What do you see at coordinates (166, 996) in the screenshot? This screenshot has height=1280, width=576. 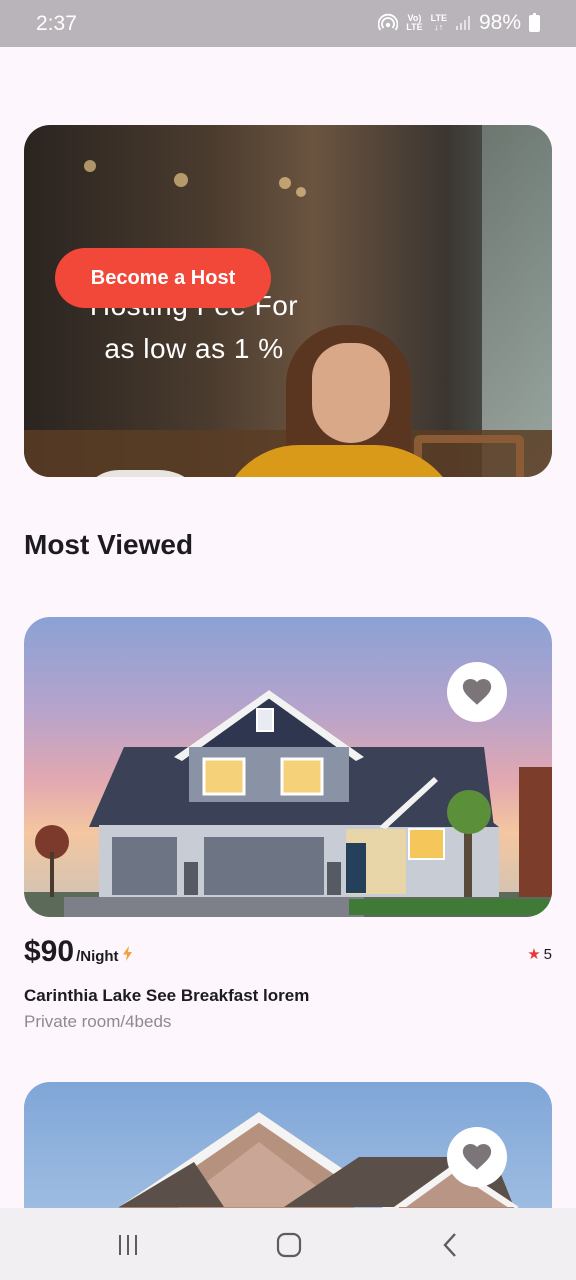 I see `listing-title: Carinthia Lake See Breakfast lorem` at bounding box center [166, 996].